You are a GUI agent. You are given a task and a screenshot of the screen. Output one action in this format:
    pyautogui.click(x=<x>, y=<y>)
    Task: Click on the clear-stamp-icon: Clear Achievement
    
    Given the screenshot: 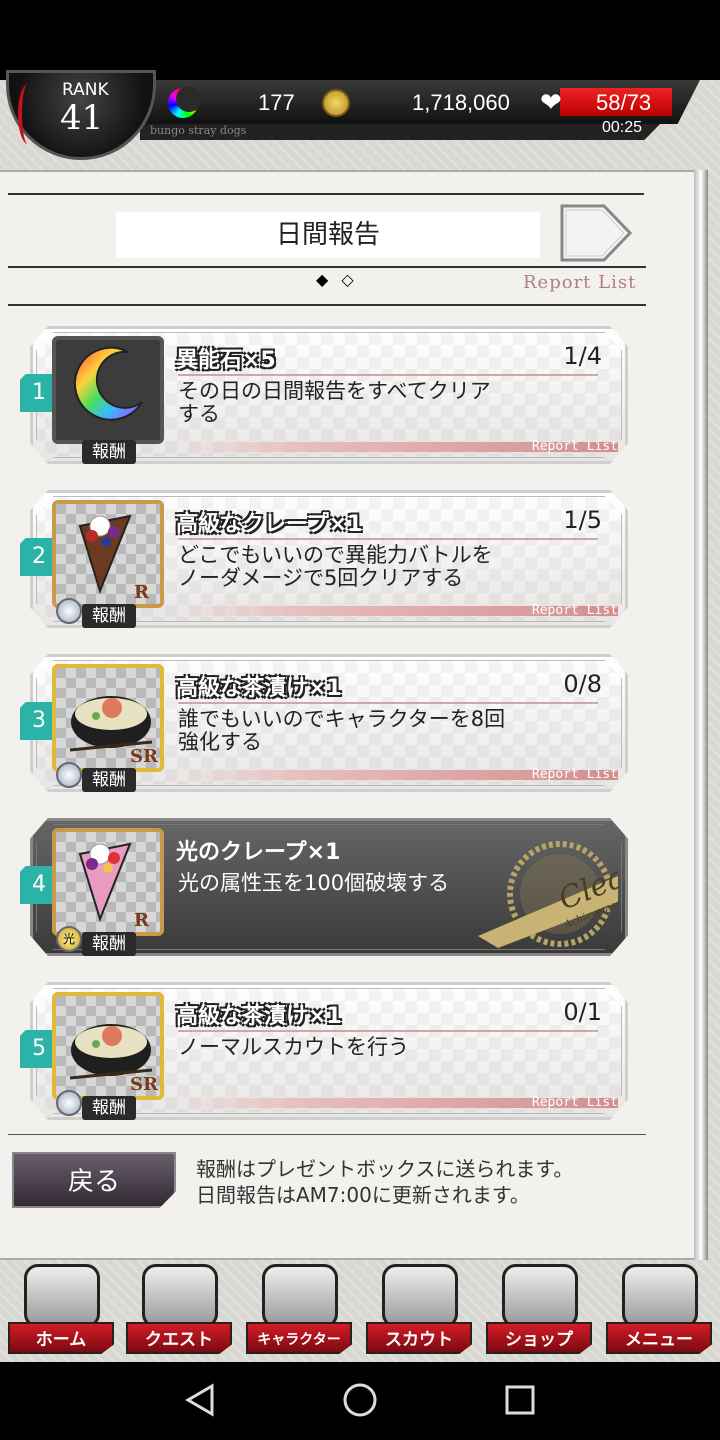 What is the action you would take?
    pyautogui.click(x=548, y=894)
    